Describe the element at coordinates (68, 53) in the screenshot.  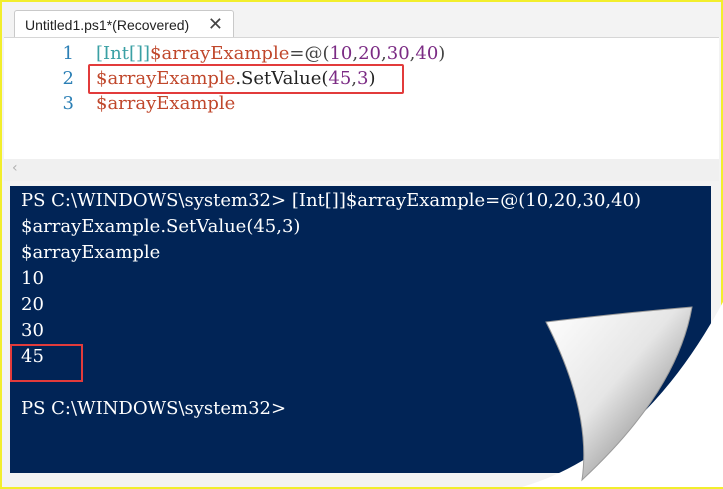
I see `line-number: 1` at that location.